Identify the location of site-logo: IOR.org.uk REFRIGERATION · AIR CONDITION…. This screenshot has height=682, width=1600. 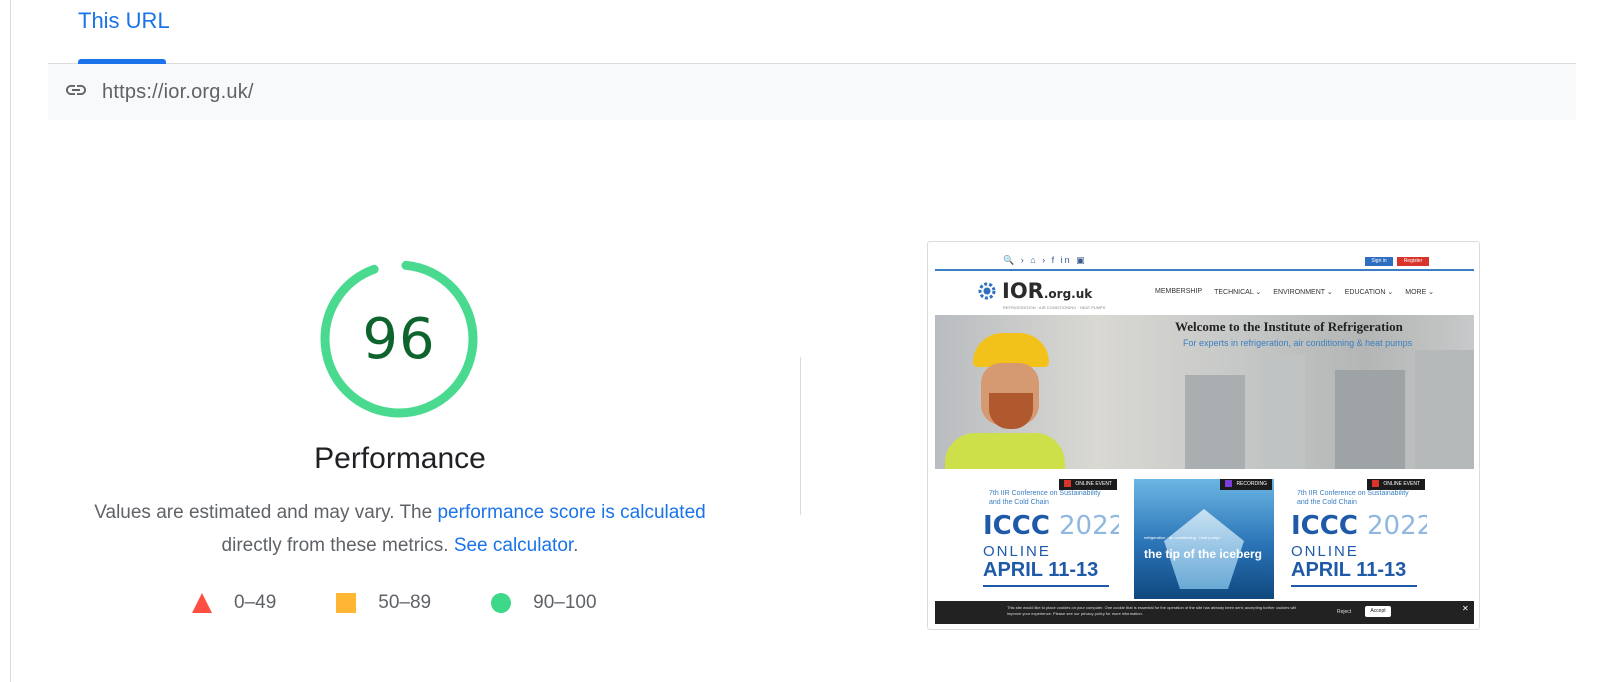
(1040, 294).